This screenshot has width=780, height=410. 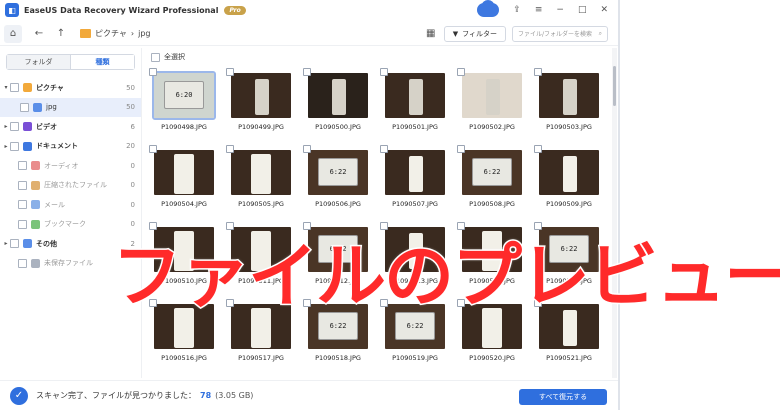 I want to click on file-name: P1090506.JPG, so click(x=338, y=204).